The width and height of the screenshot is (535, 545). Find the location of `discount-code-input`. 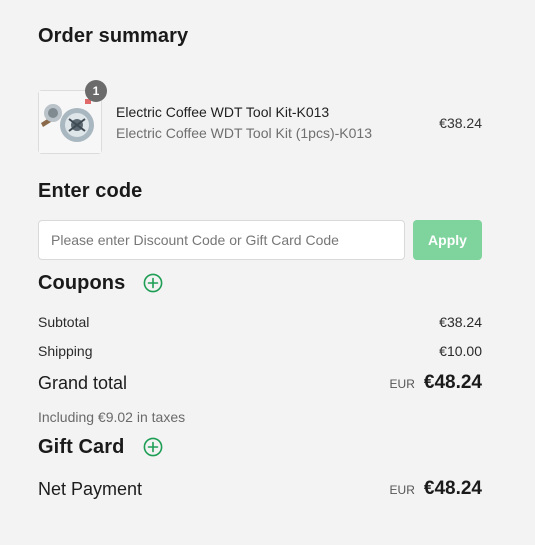

discount-code-input is located at coordinates (221, 240).